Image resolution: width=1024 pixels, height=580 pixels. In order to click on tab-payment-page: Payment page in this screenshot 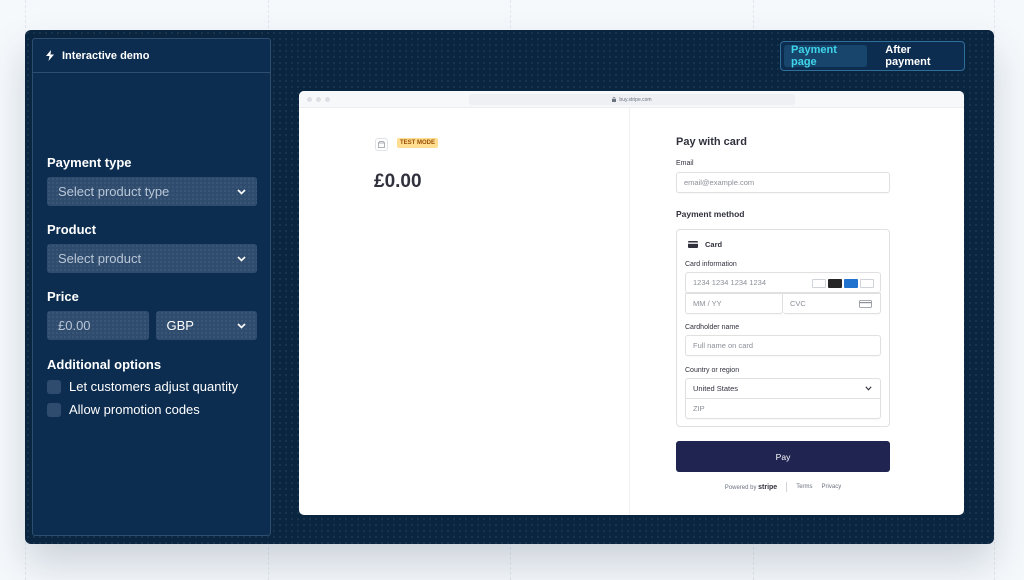, I will do `click(826, 56)`.